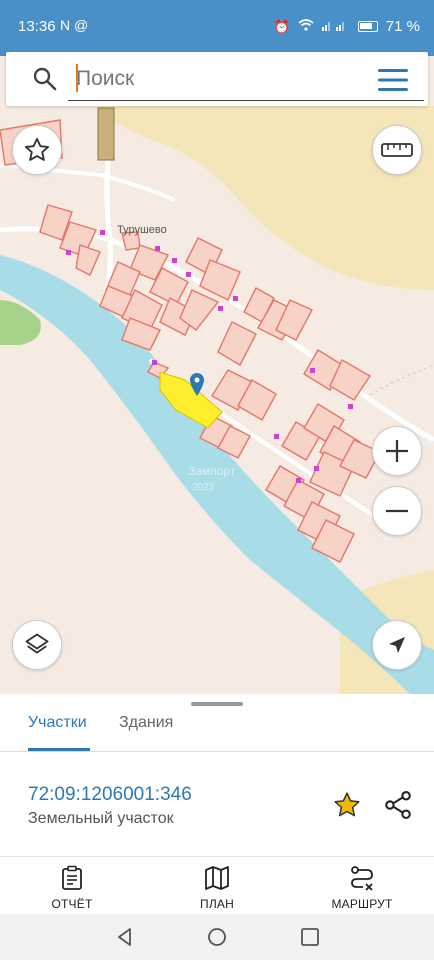 This screenshot has width=434, height=960. I want to click on layers-icon, so click(37, 643).